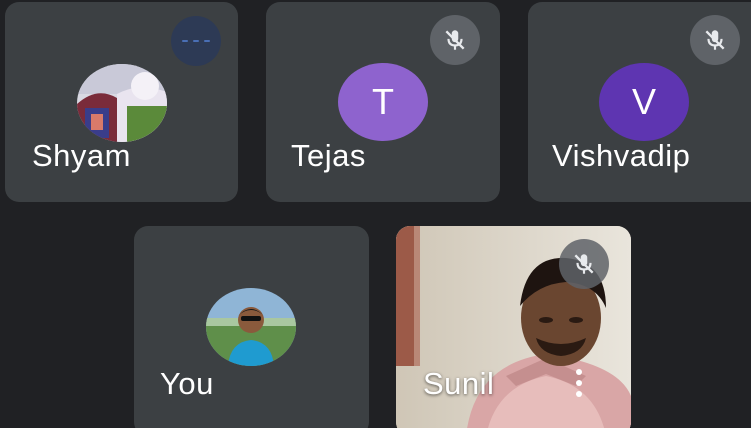  Describe the element at coordinates (644, 102) in the screenshot. I see `avatar: V` at that location.